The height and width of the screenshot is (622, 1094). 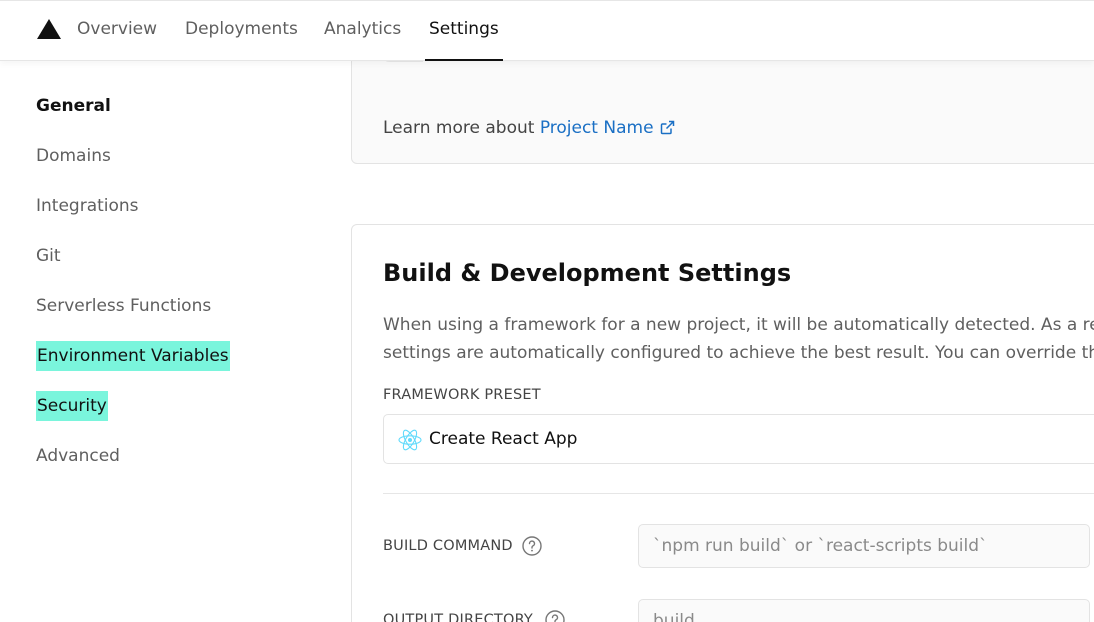 What do you see at coordinates (448, 546) in the screenshot?
I see `build-command-label: BUILD COMMAND` at bounding box center [448, 546].